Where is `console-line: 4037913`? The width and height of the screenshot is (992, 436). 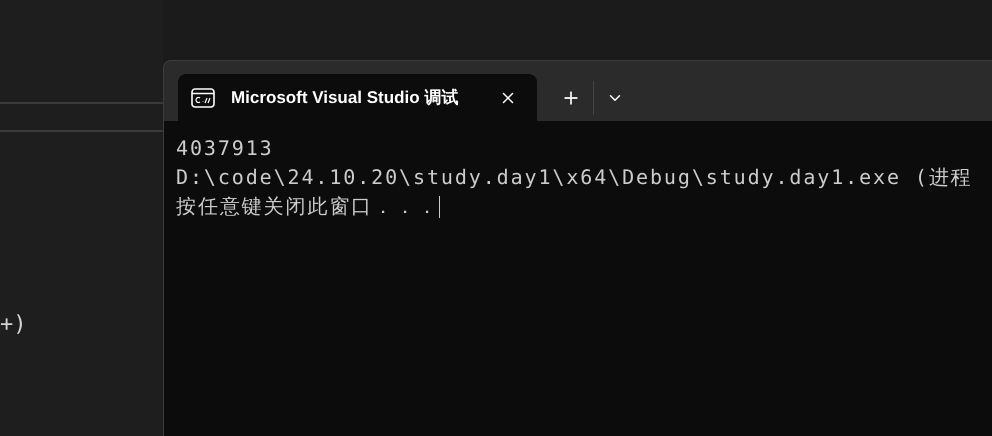 console-line: 4037913 is located at coordinates (225, 148).